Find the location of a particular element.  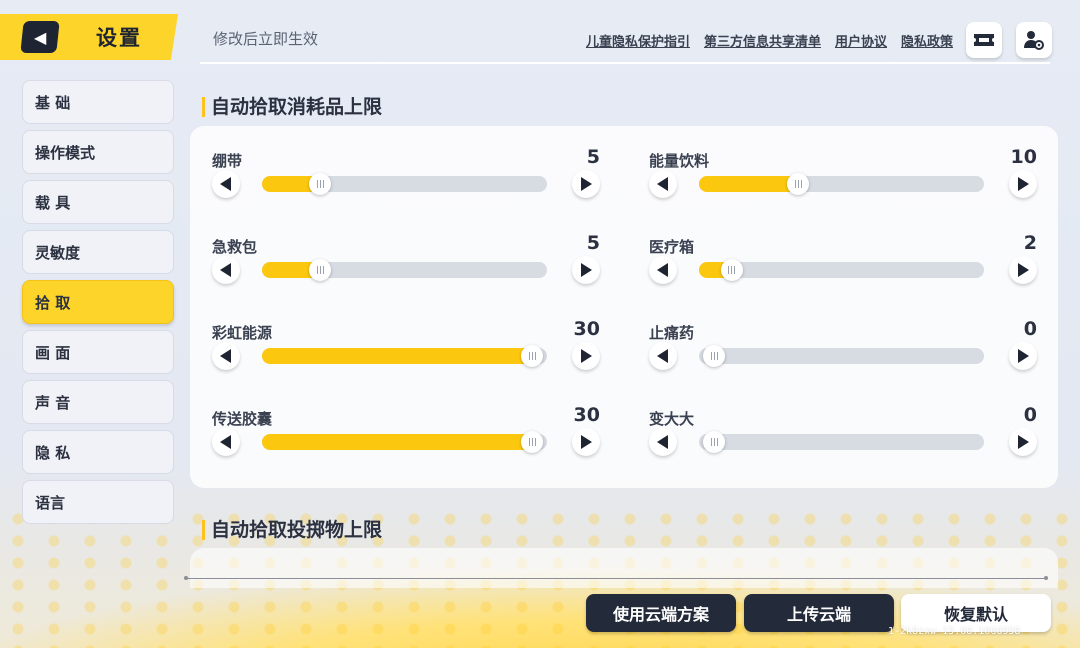

section-title-throwables: 自动拾取投掷物上限 is located at coordinates (292, 530).